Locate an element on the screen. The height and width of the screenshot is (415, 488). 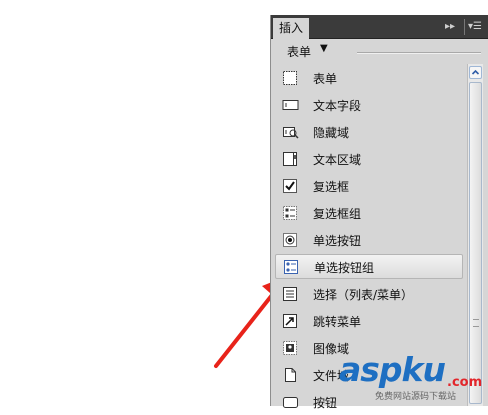
checkbox-group-icon is located at coordinates (290, 213).